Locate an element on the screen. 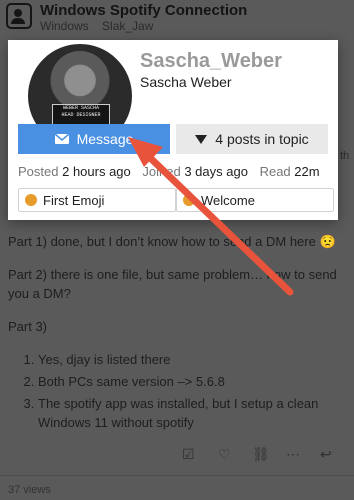  tag-user: Slak_Jaw is located at coordinates (127, 26).